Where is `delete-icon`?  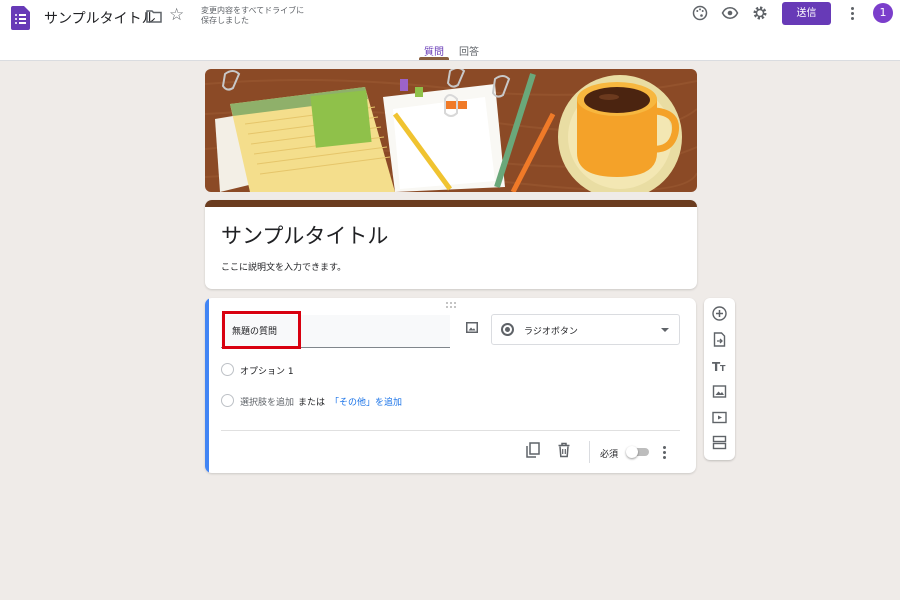 delete-icon is located at coordinates (564, 450).